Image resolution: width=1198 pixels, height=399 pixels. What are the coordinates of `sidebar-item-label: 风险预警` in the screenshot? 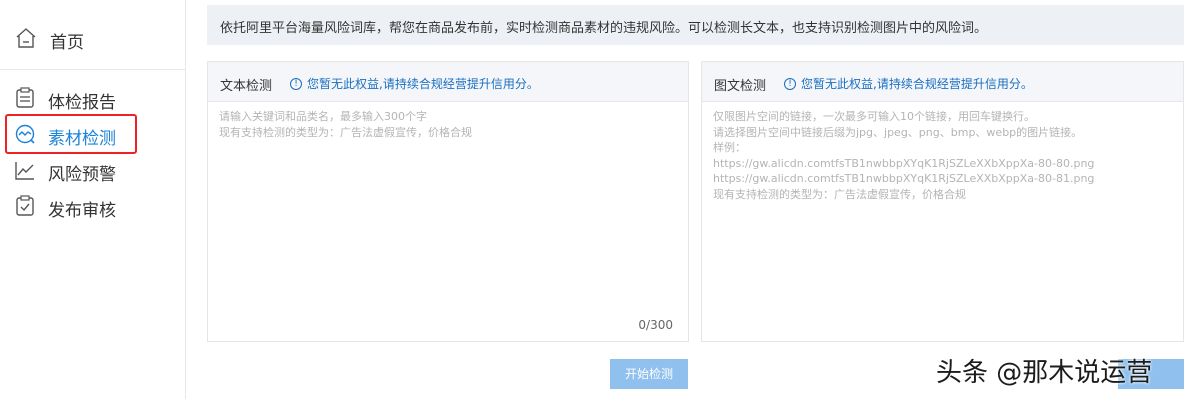 It's located at (82, 175).